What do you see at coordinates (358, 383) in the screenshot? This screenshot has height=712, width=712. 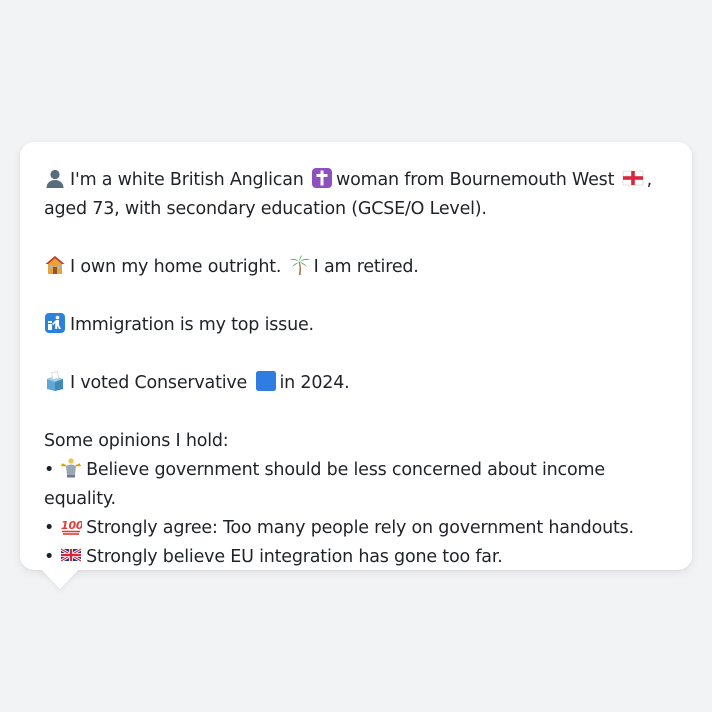 I see `vote-paragraph: I voted Conservative in 2024.` at bounding box center [358, 383].